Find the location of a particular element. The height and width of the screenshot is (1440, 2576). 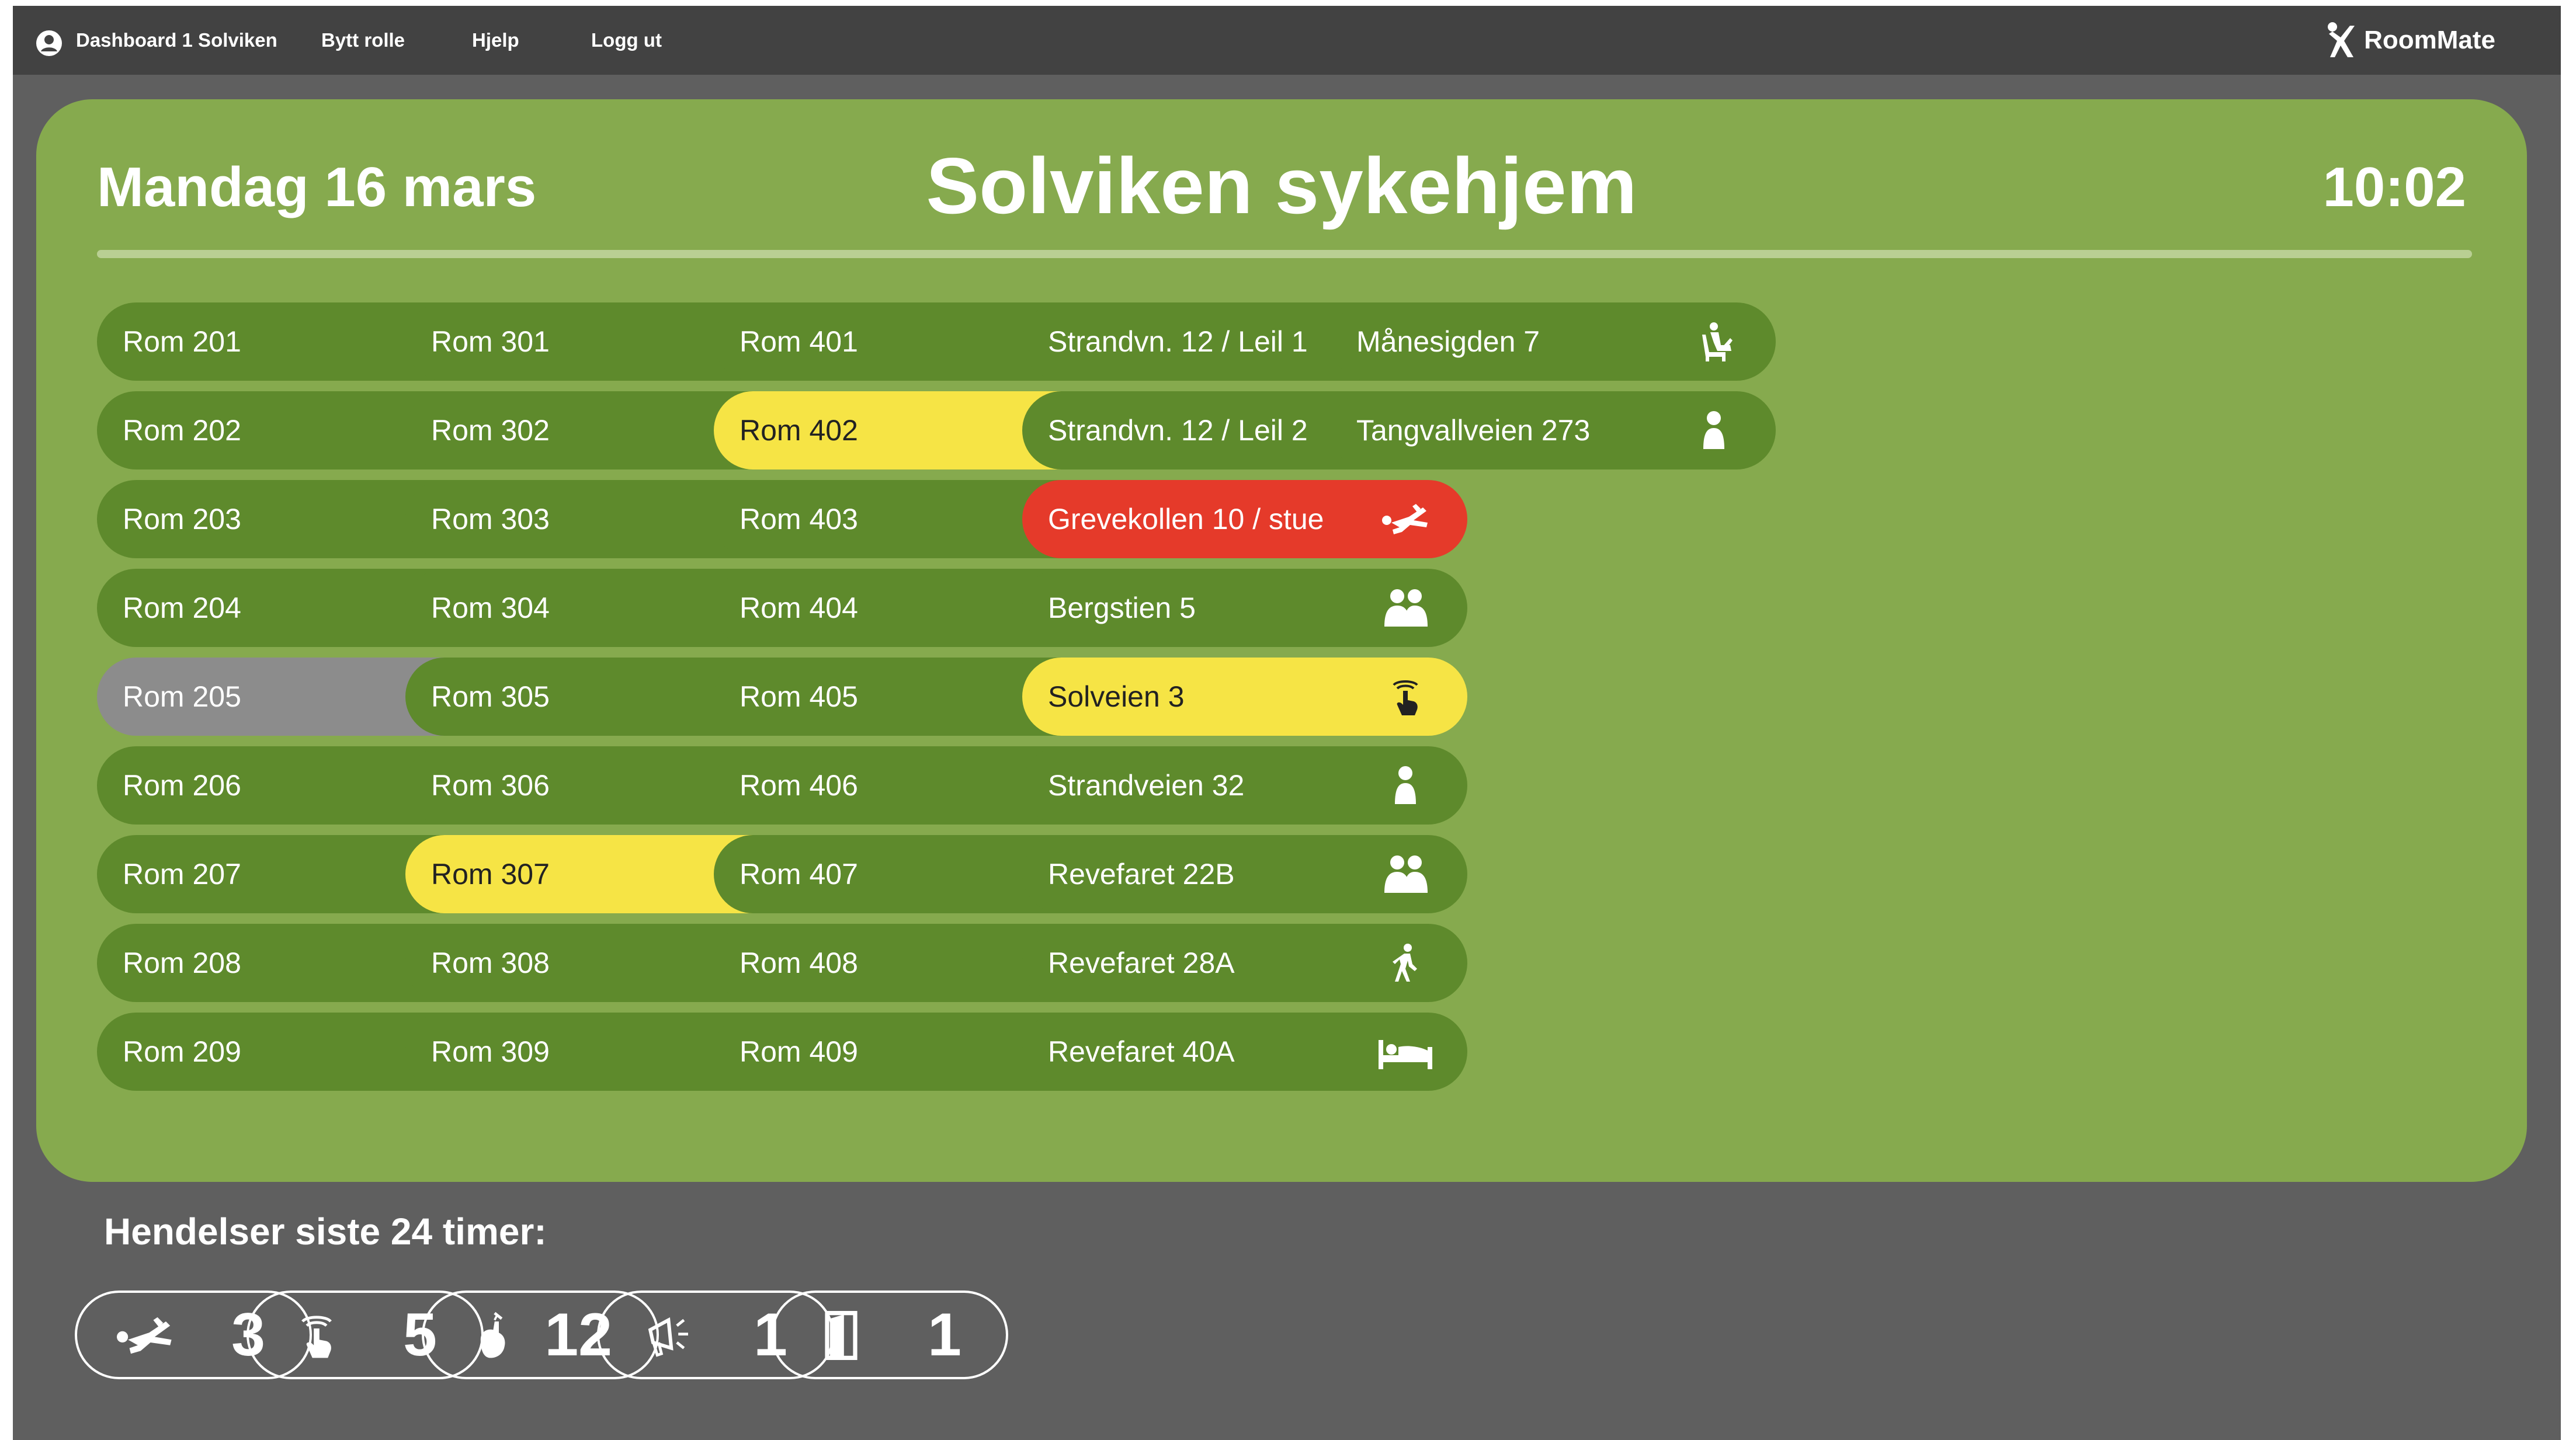

room-tile: Revefaret 22B is located at coordinates (1244, 874).